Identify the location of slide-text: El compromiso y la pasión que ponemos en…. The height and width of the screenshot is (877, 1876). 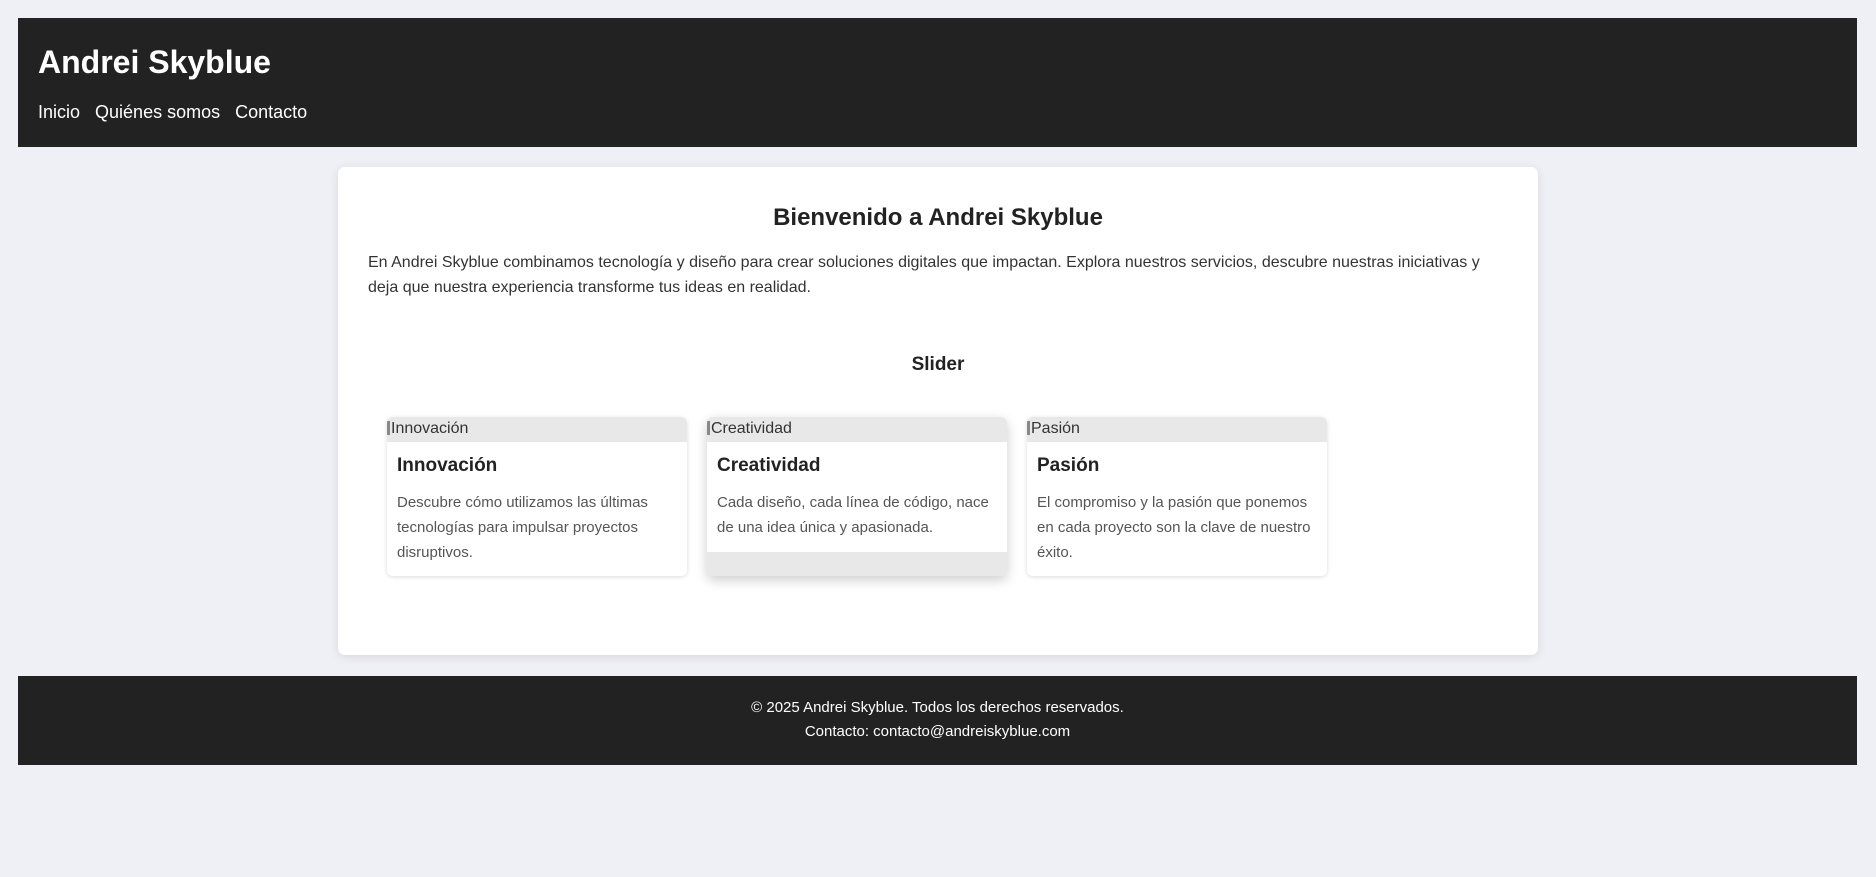
(1174, 527).